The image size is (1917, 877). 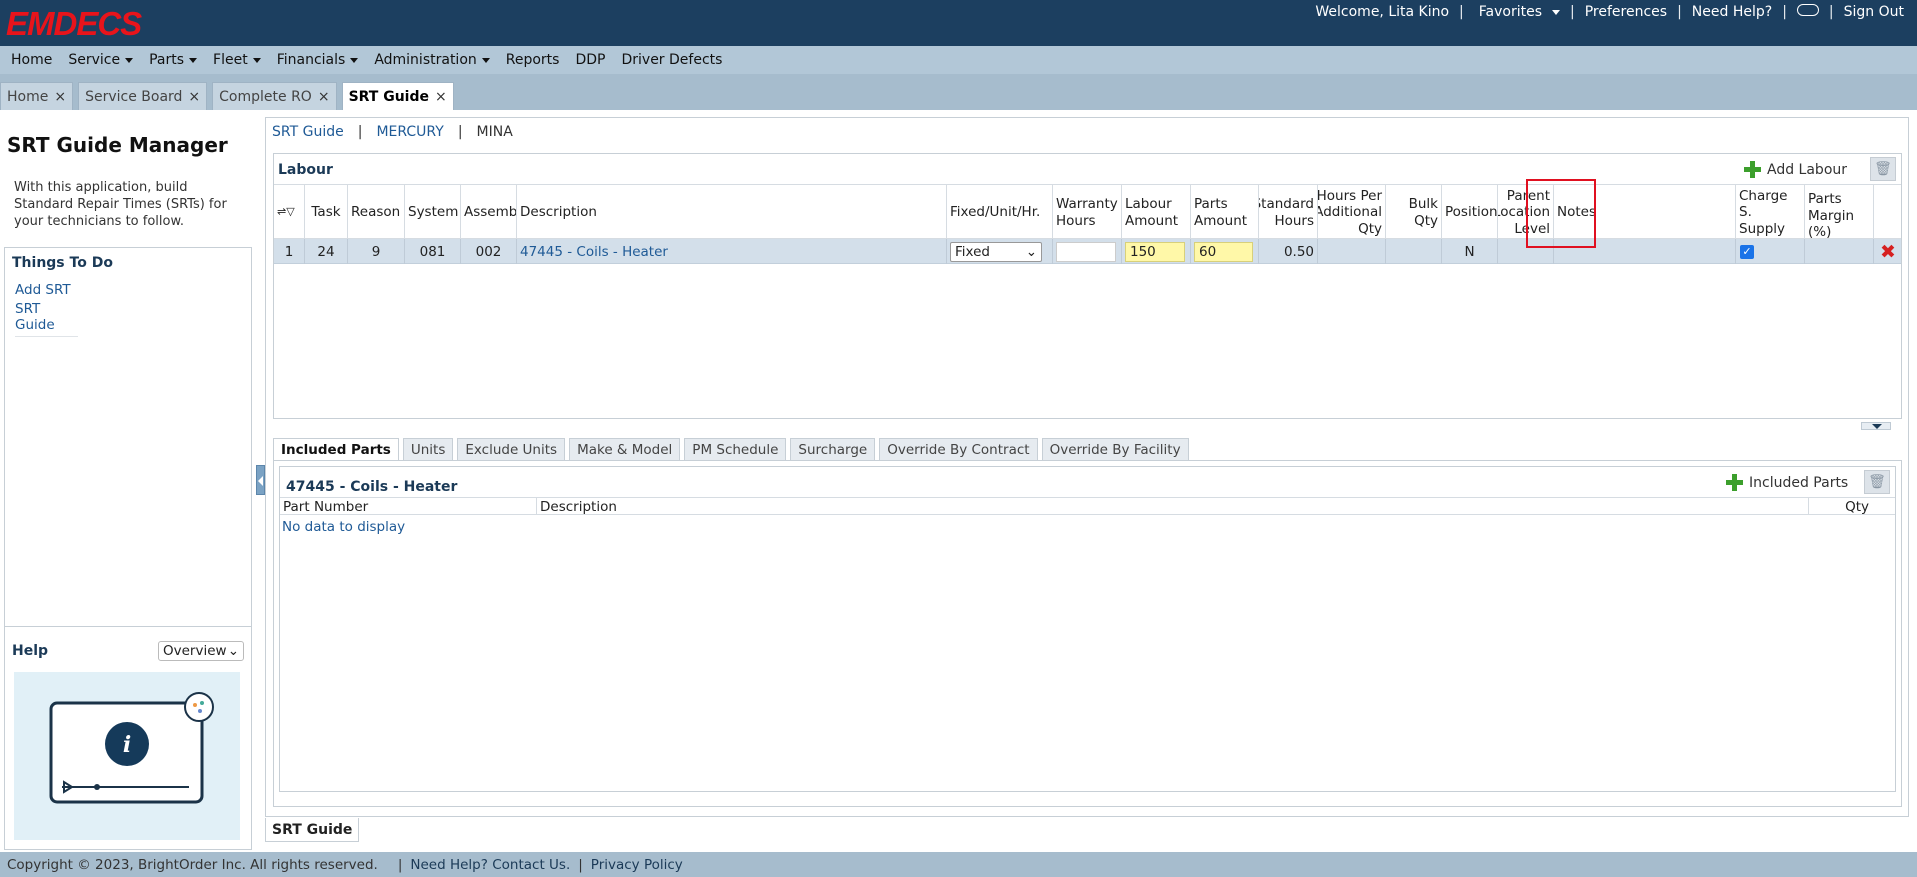 I want to click on column-header-reason: Reason, so click(x=376, y=212).